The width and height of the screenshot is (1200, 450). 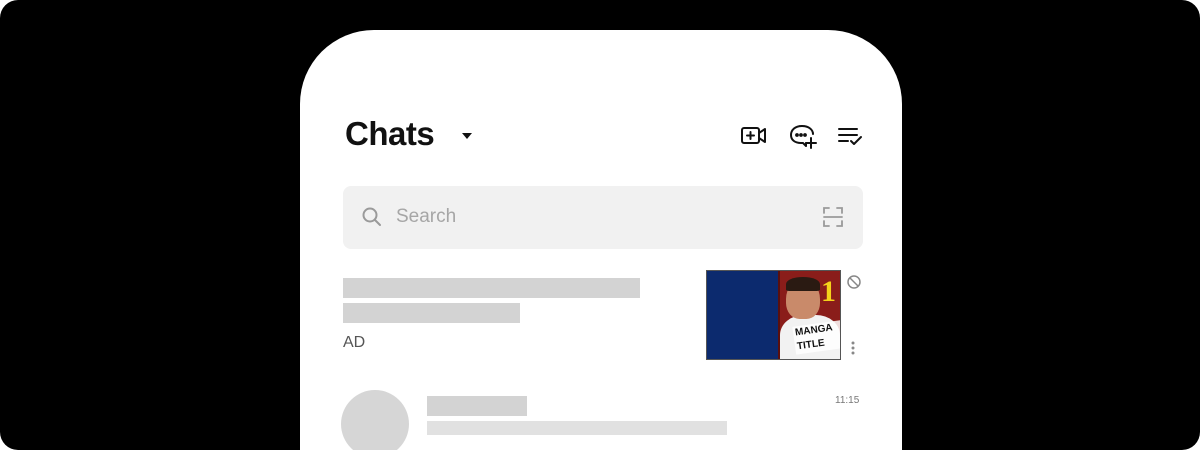 I want to click on search-placeholder: Search, so click(x=426, y=216).